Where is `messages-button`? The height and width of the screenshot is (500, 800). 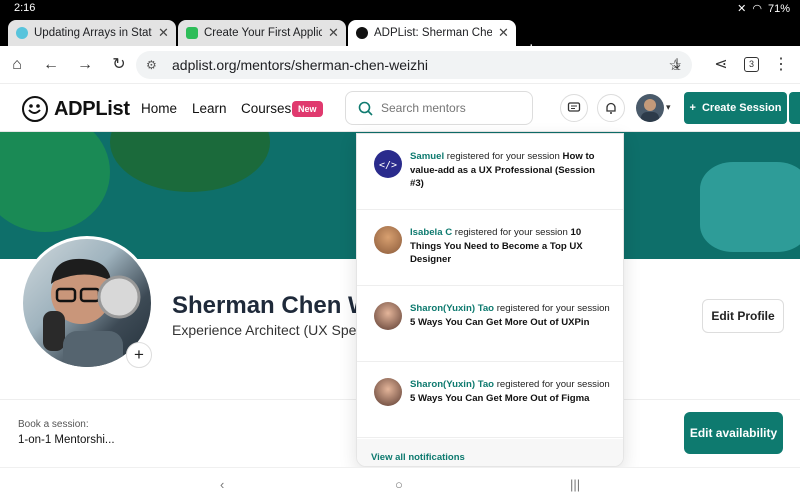
messages-button is located at coordinates (574, 108).